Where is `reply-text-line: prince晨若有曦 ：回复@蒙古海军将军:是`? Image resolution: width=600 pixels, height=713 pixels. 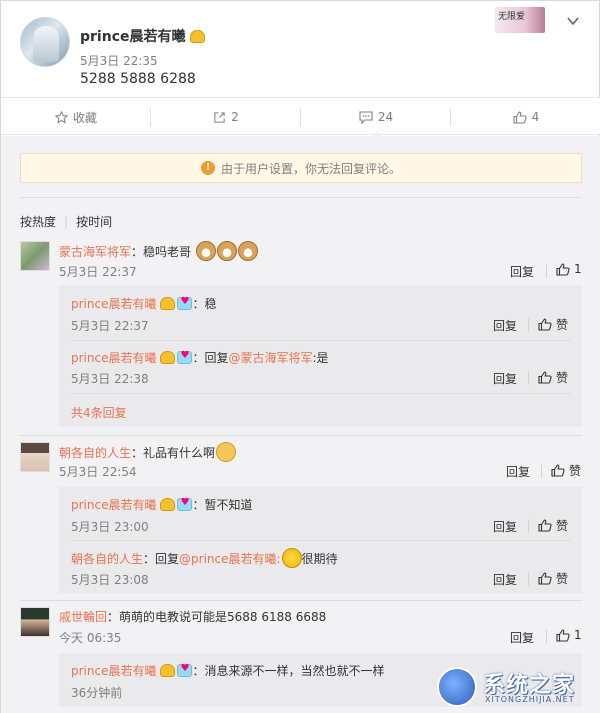
reply-text-line: prince晨若有曦 ：回复@蒙古海军将军:是 is located at coordinates (200, 357).